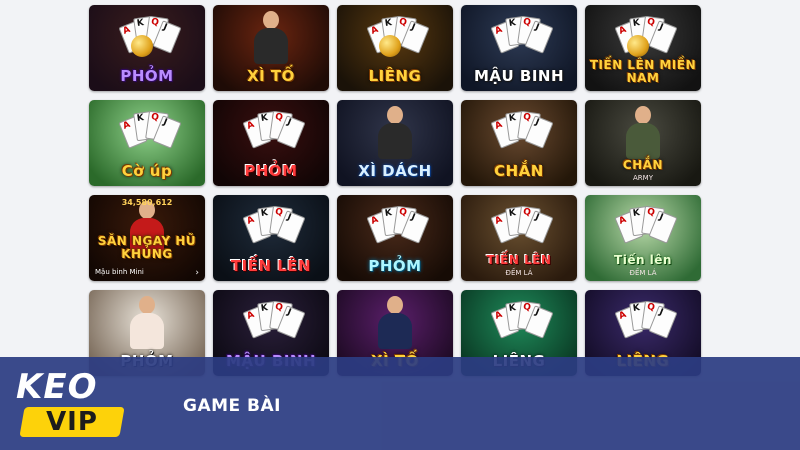  What do you see at coordinates (149, 130) in the screenshot?
I see `chinese-chess-icon: AKQJ` at bounding box center [149, 130].